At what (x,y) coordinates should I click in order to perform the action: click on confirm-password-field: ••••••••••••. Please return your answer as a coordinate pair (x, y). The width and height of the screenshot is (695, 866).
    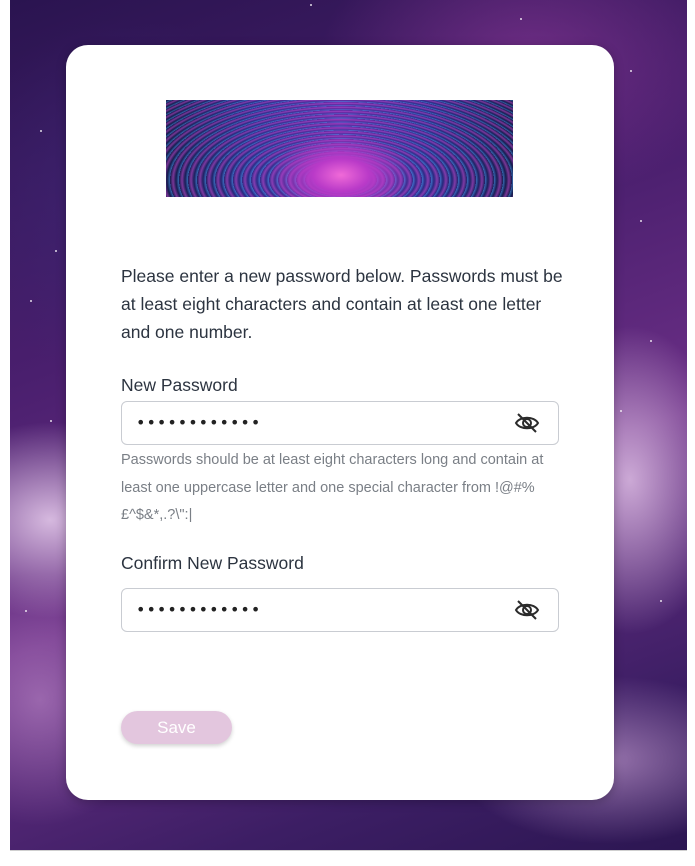
    Looking at the image, I should click on (340, 610).